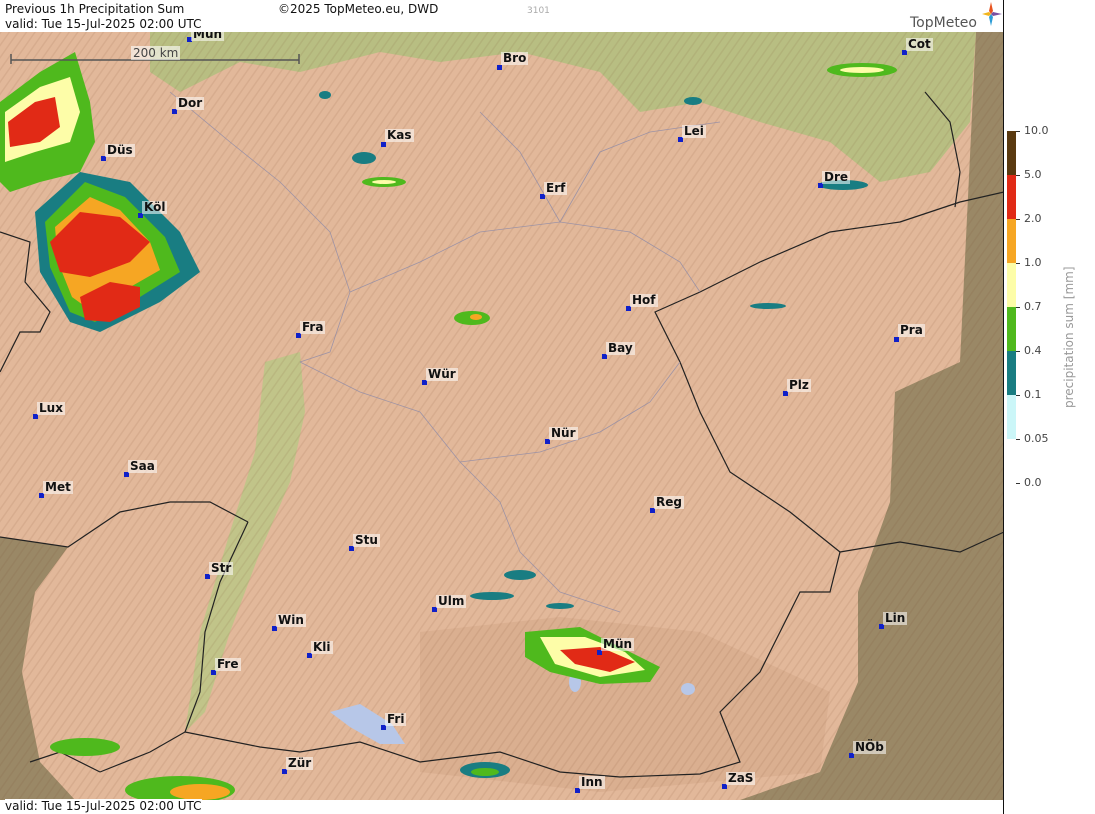 The height and width of the screenshot is (814, 1095). Describe the element at coordinates (1069, 337) in the screenshot. I see `legend-title: precipitation sum [mm]` at that location.